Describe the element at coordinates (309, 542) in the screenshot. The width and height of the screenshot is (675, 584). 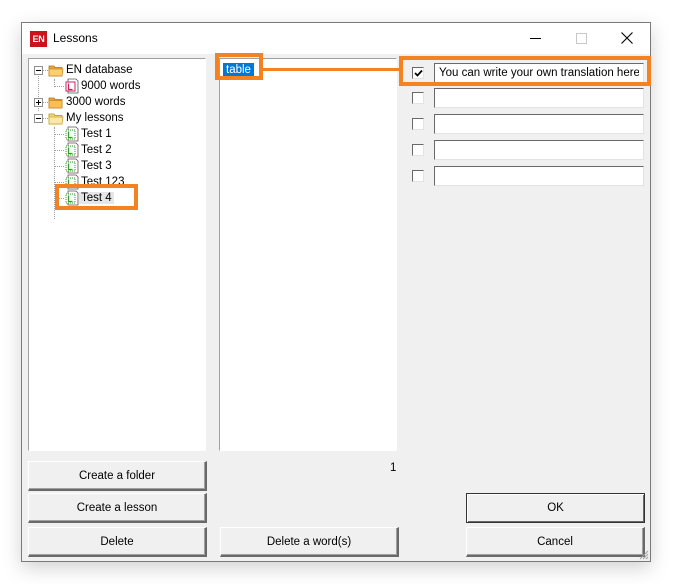
I see `delete-words-button: Delete a word(s)` at that location.